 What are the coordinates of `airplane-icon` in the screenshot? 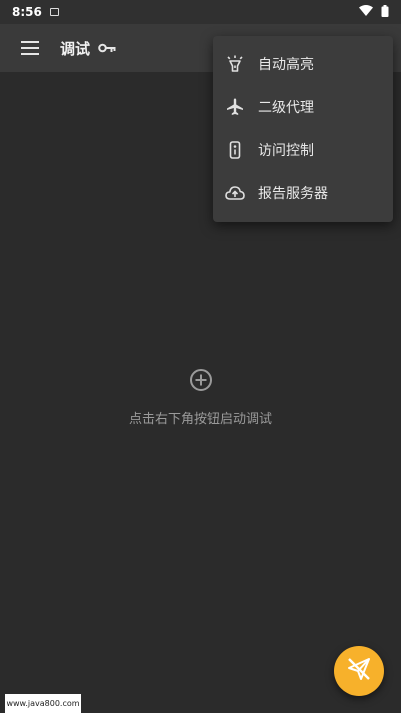 It's located at (235, 107).